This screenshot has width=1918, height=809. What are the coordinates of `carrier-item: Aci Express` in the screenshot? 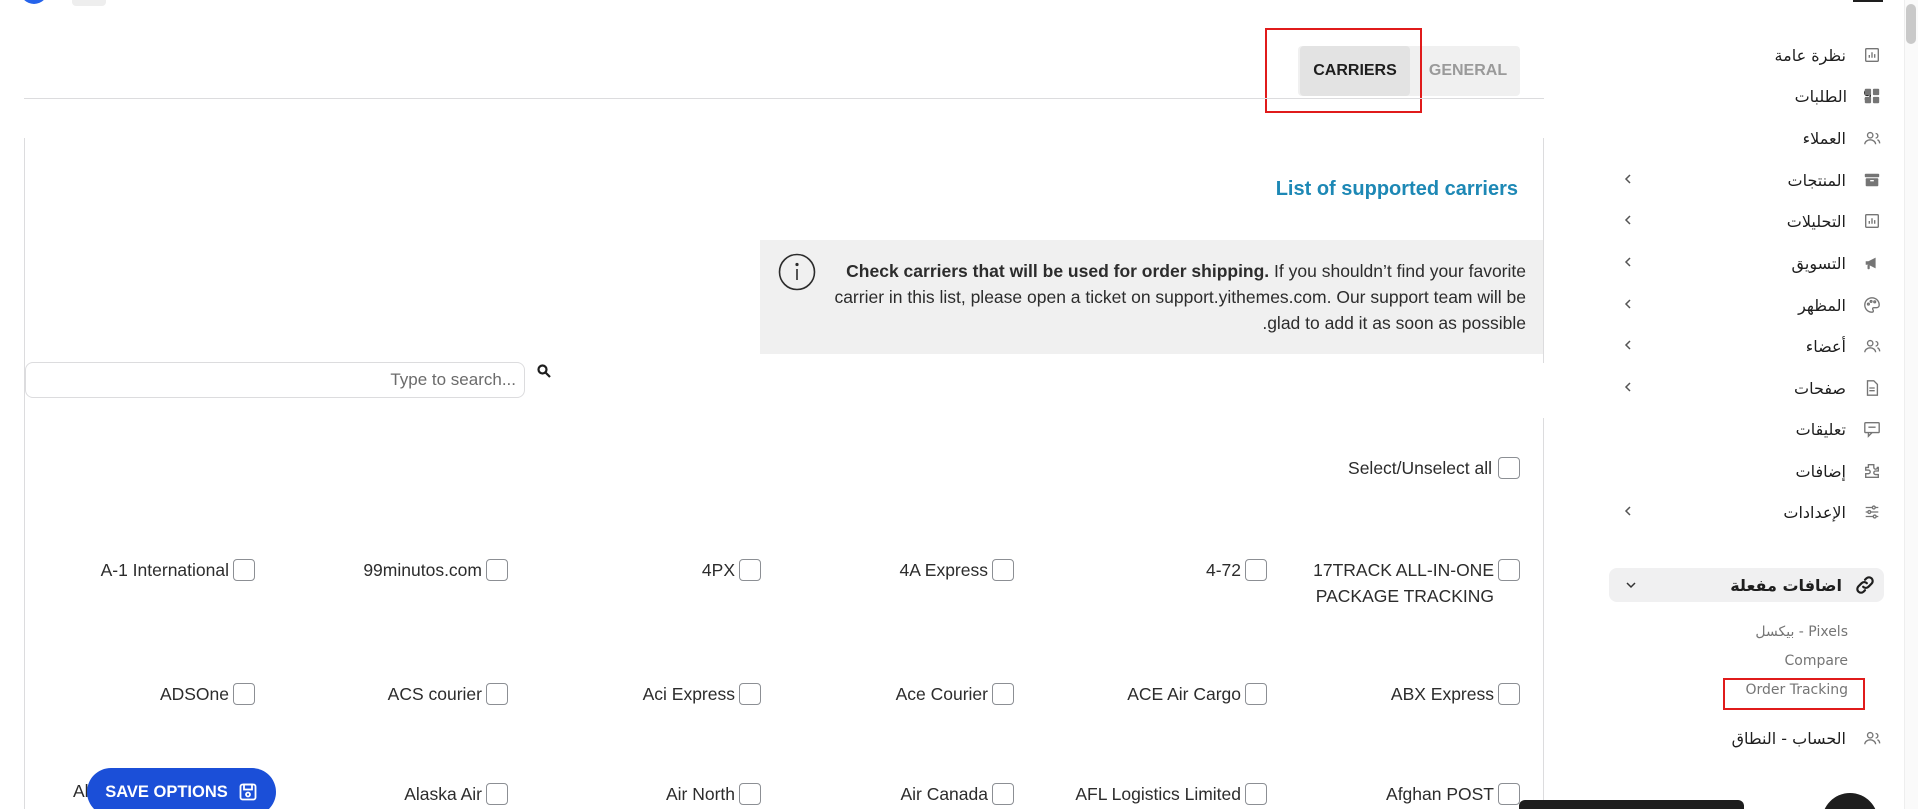 It's located at (636, 694).